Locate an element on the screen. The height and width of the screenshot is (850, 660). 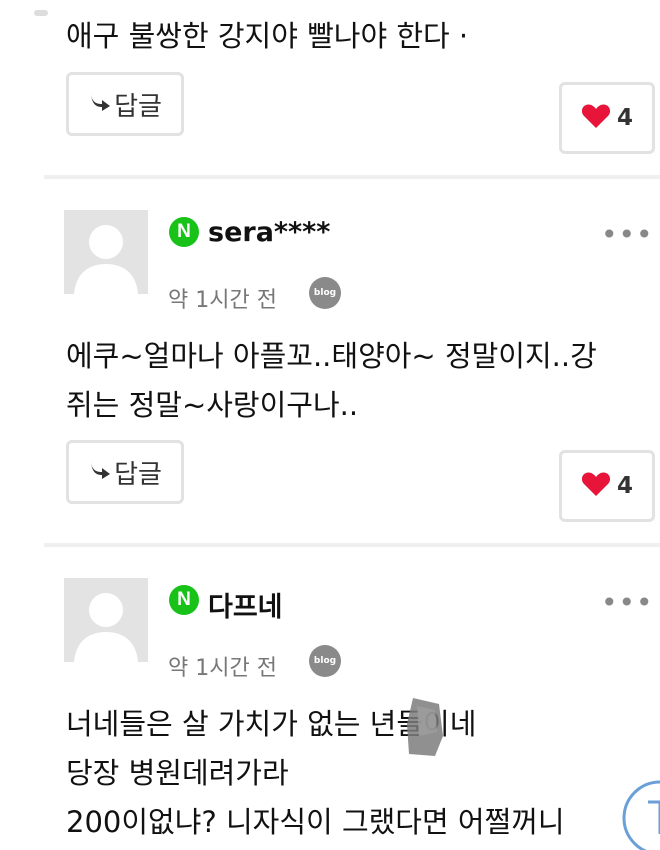
comment-text: 당장 병원데려가라 is located at coordinates (177, 773).